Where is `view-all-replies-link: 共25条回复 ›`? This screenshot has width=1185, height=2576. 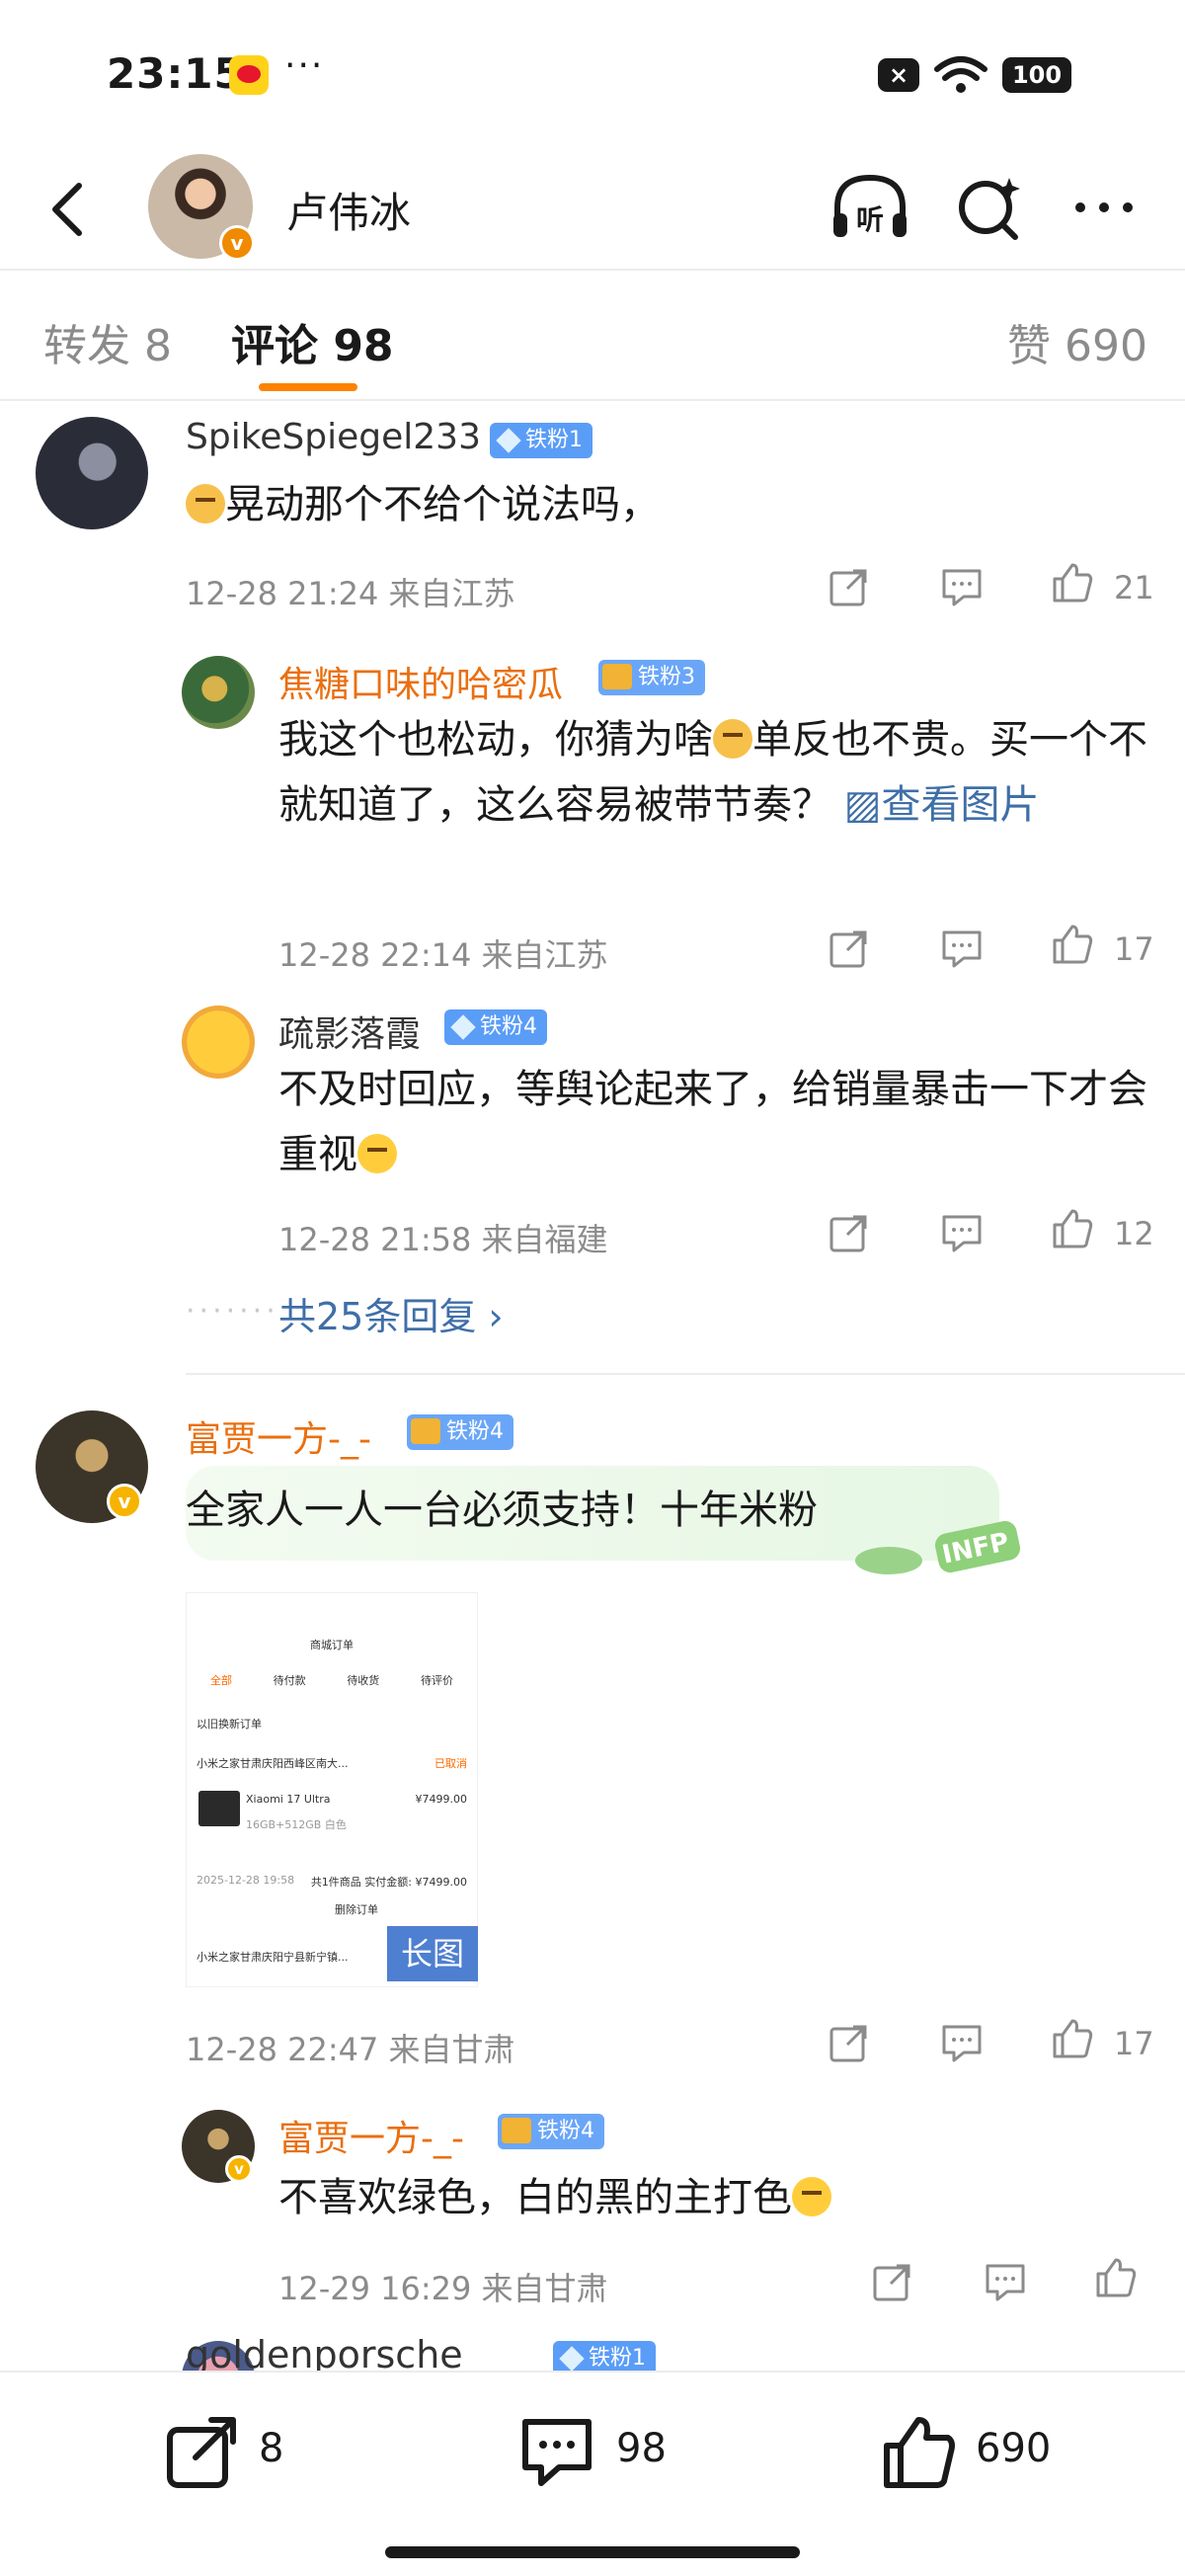
view-all-replies-link: 共25条回复 › is located at coordinates (391, 1313).